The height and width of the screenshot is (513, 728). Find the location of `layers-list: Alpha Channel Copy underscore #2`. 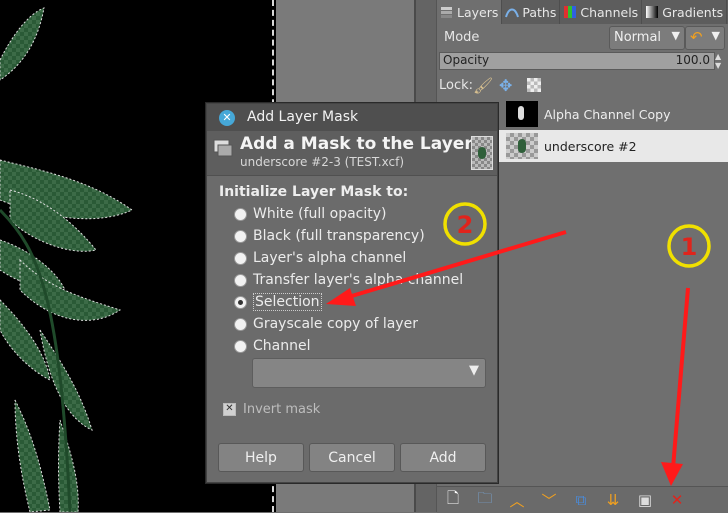

layers-list: Alpha Channel Copy underscore #2 is located at coordinates (612, 130).